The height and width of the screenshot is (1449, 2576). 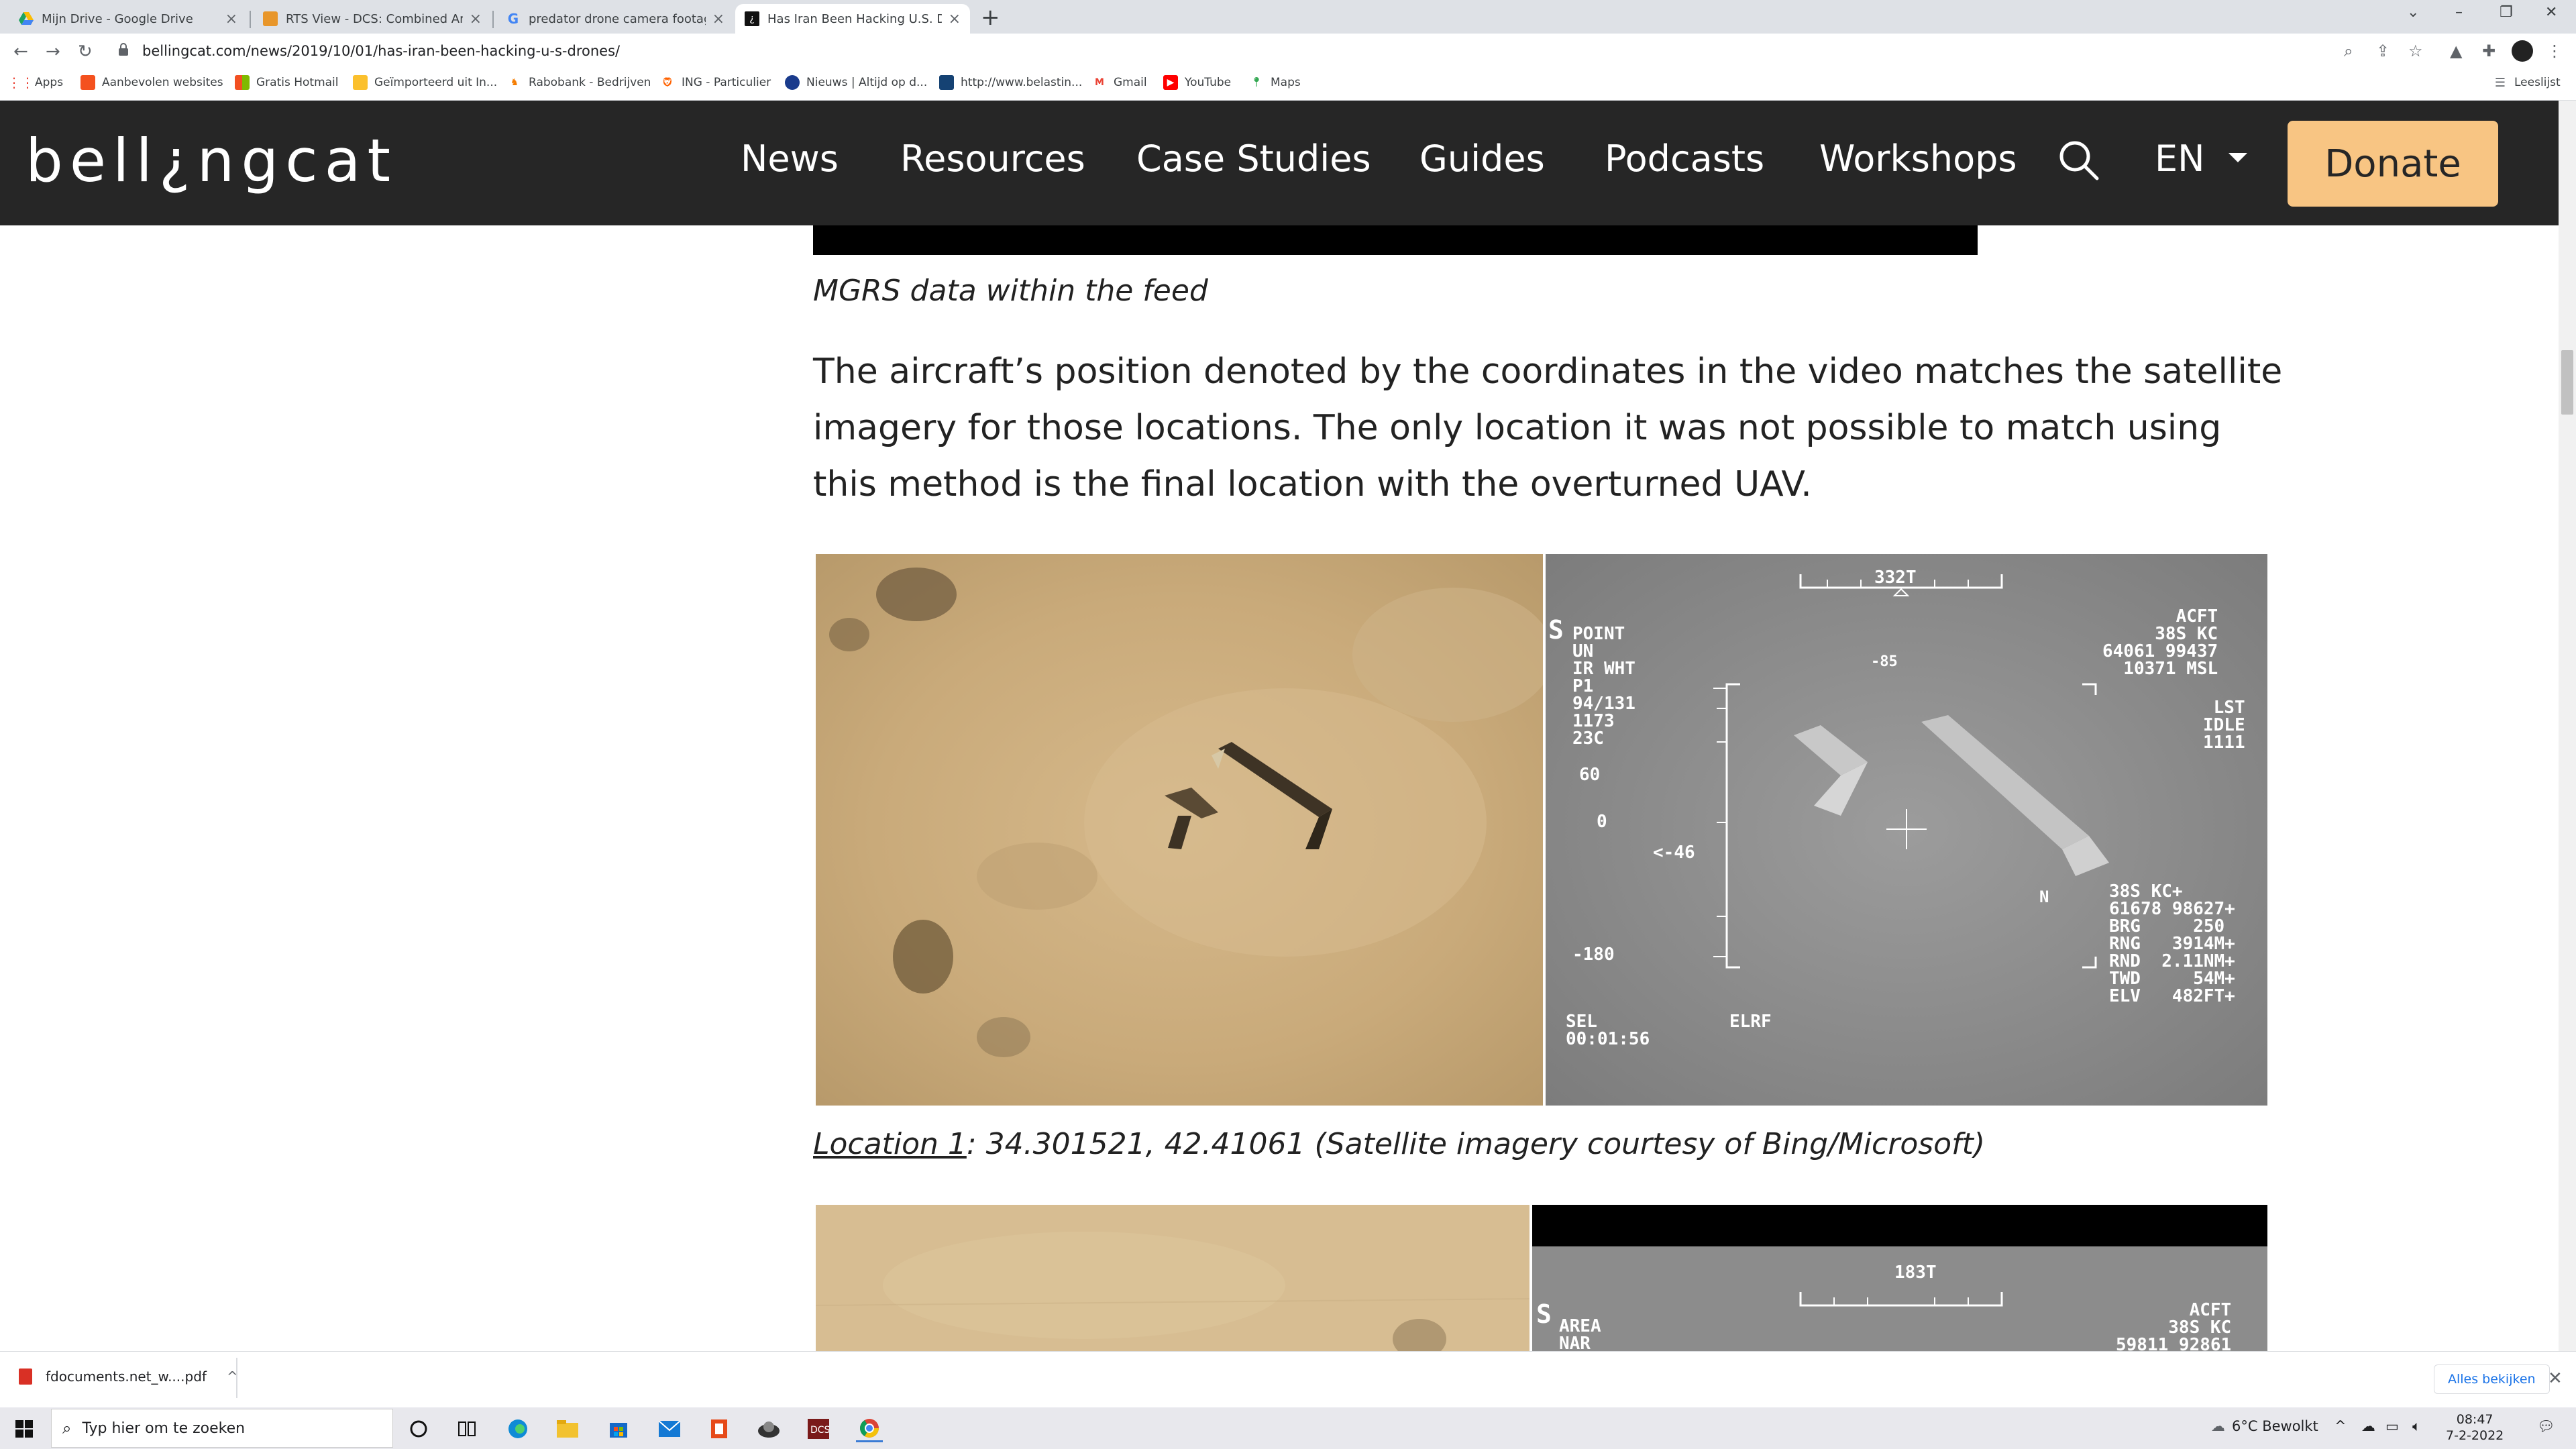 What do you see at coordinates (2459, 12) in the screenshot?
I see `minimize-button: –` at bounding box center [2459, 12].